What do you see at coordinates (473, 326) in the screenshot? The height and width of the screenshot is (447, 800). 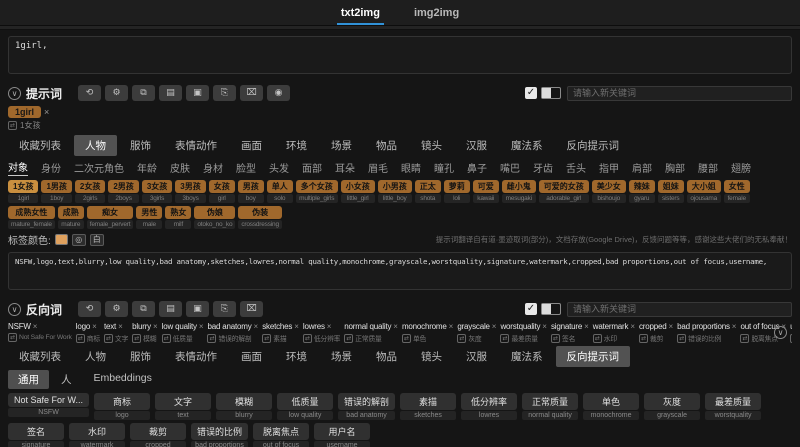 I see `negative-chip-label: grayscale` at bounding box center [473, 326].